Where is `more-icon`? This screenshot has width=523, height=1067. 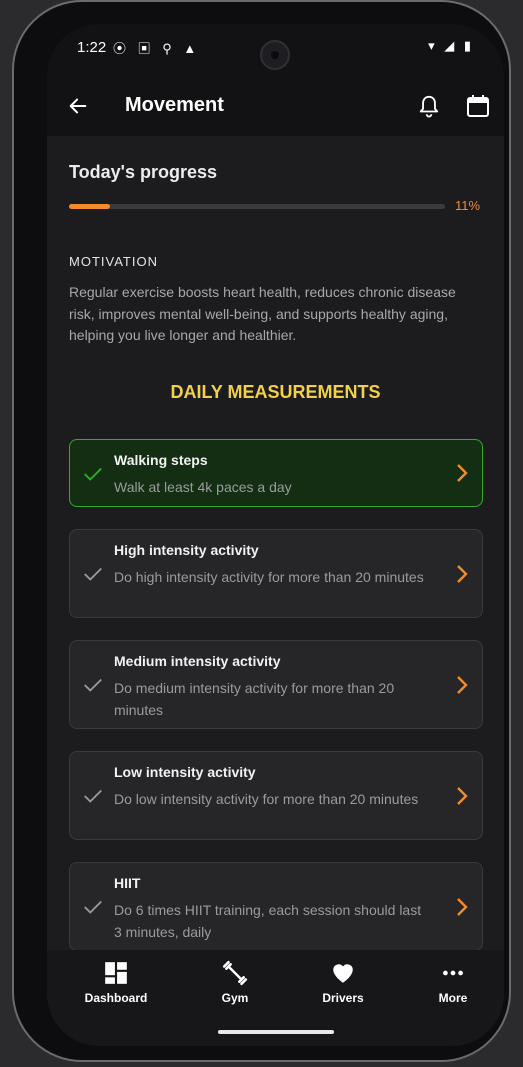 more-icon is located at coordinates (453, 973).